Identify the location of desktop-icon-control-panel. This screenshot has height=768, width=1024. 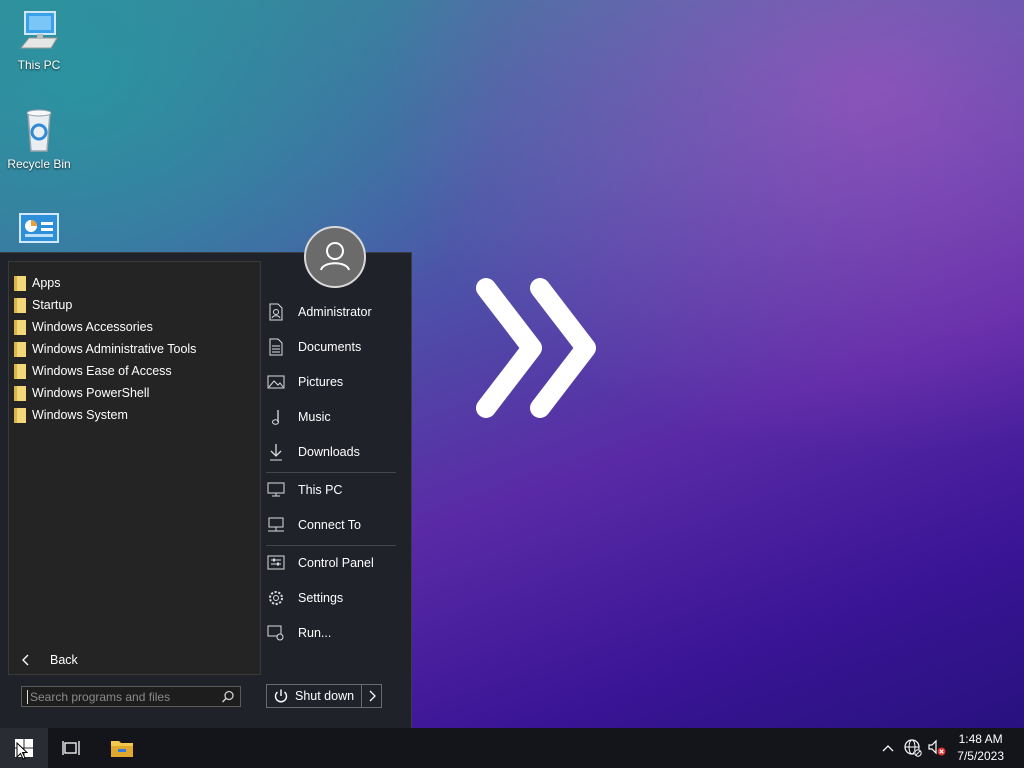
(39, 230).